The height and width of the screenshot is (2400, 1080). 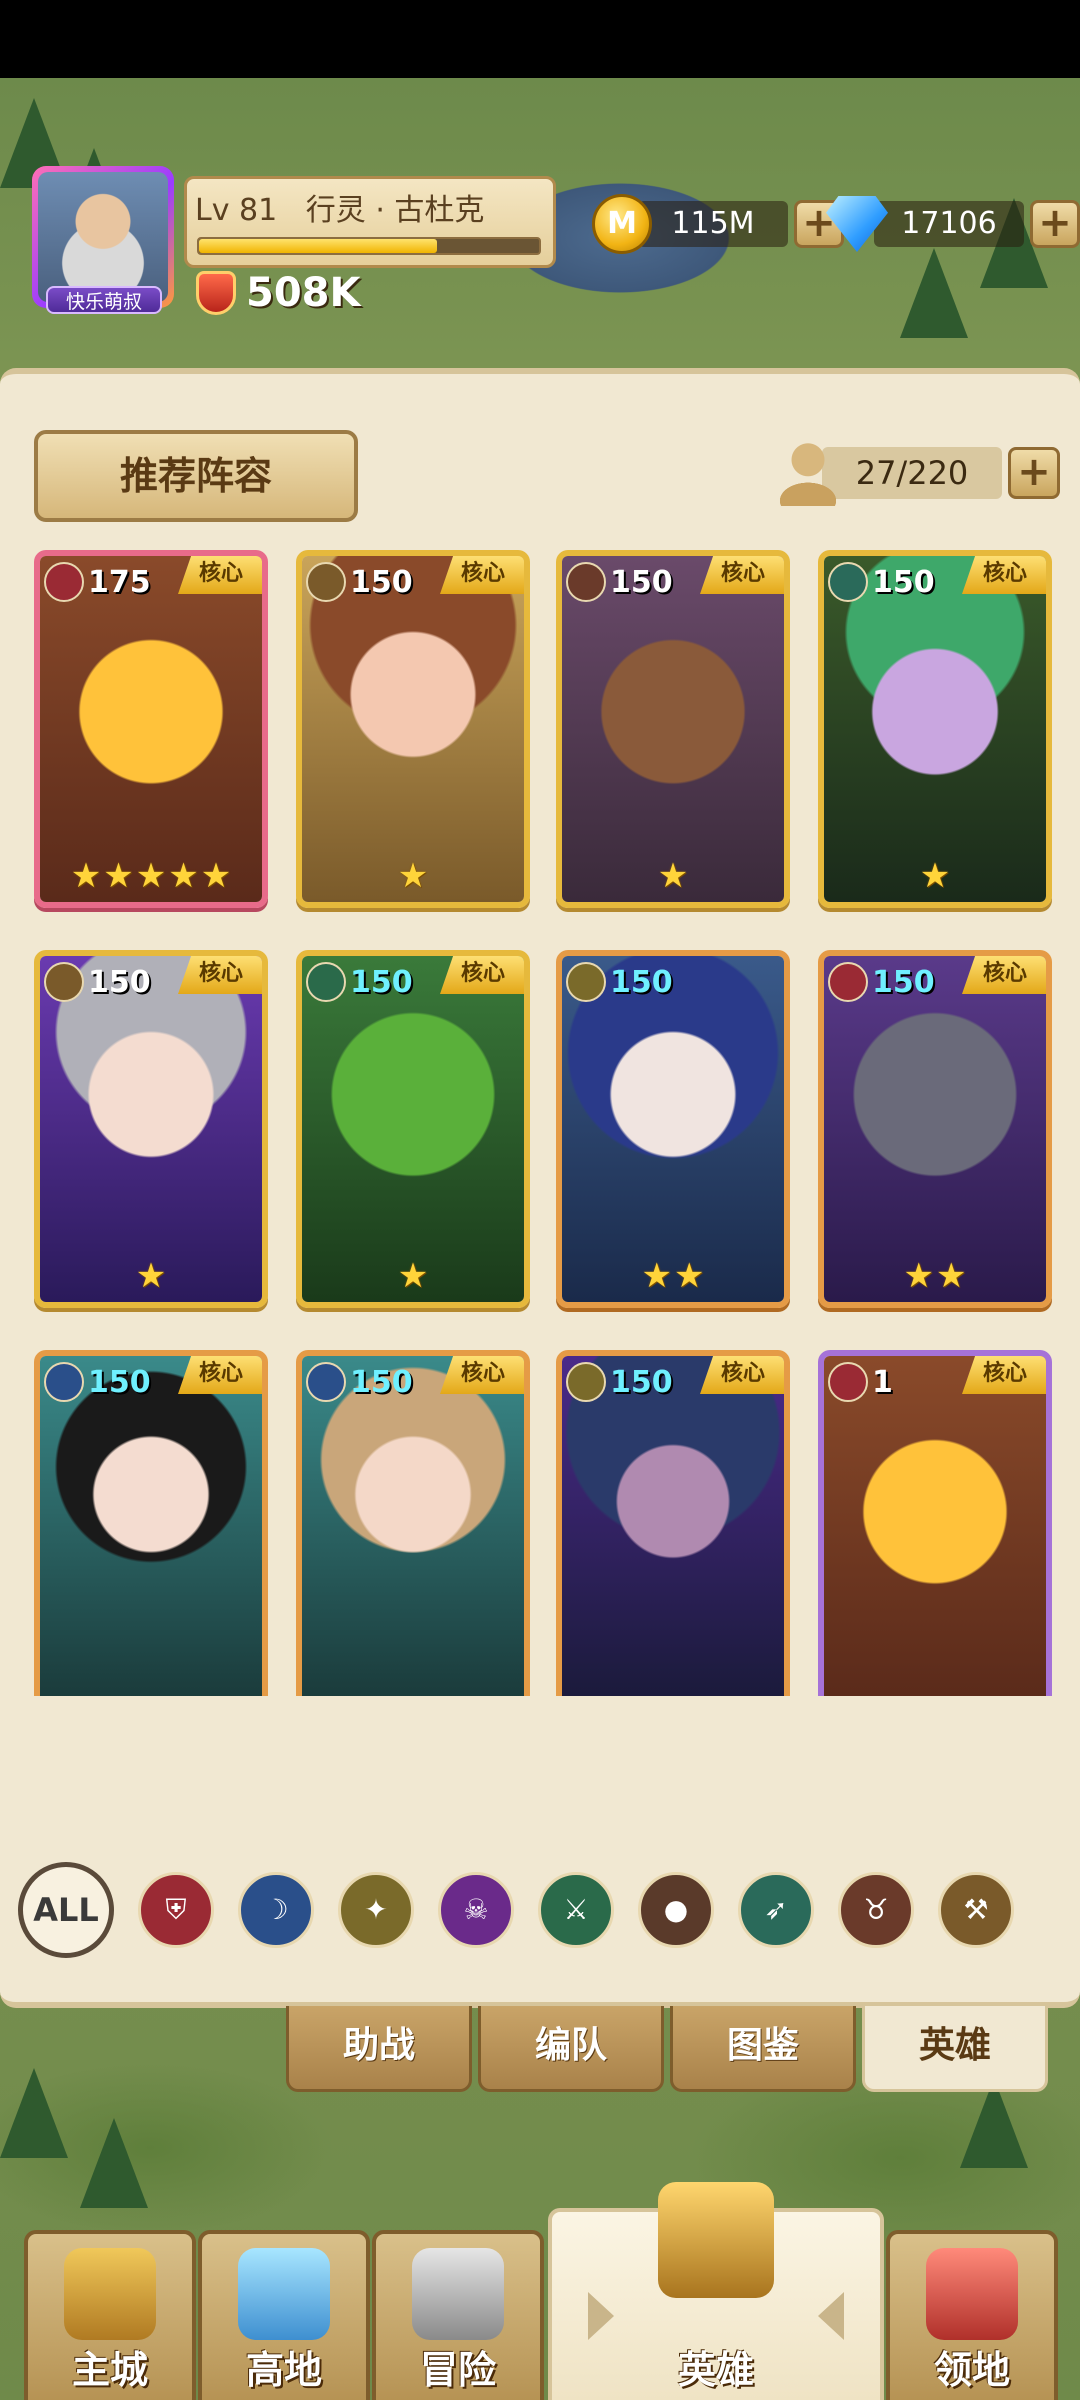 I want to click on hero-card: 150 核心 ★ ★, so click(x=935, y=1129).